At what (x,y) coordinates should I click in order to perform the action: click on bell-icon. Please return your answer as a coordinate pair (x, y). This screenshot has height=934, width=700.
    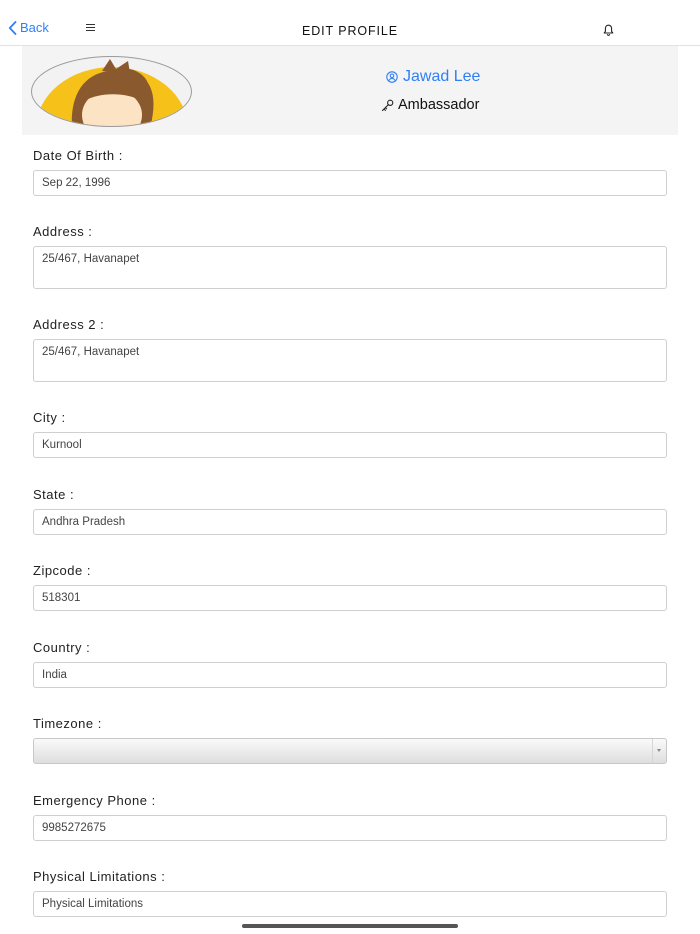
    Looking at the image, I should click on (608, 30).